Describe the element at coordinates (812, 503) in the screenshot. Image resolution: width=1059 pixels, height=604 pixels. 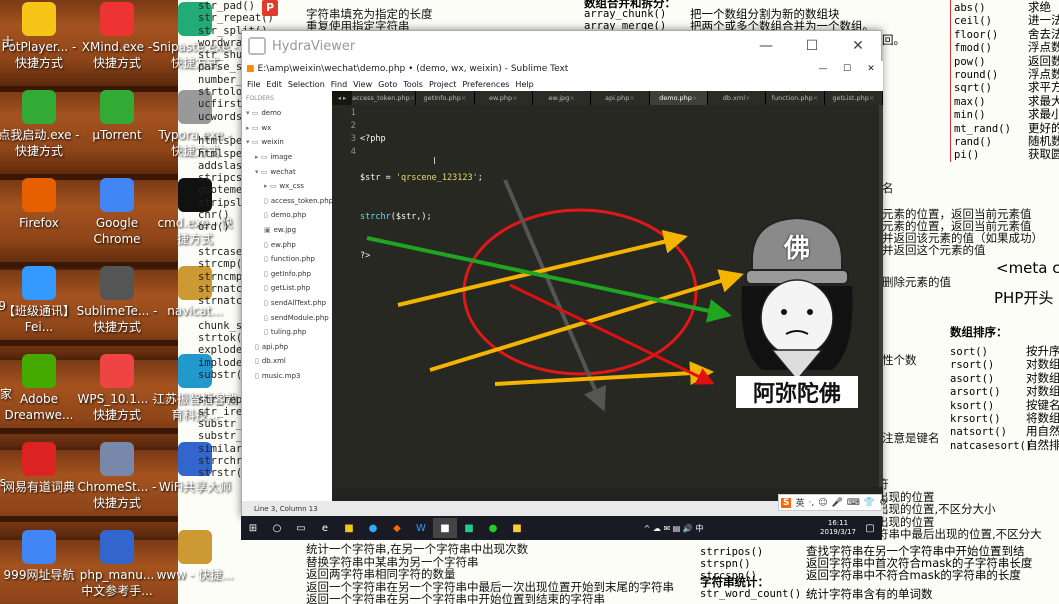
I see `ime-item-icon: ·,` at that location.